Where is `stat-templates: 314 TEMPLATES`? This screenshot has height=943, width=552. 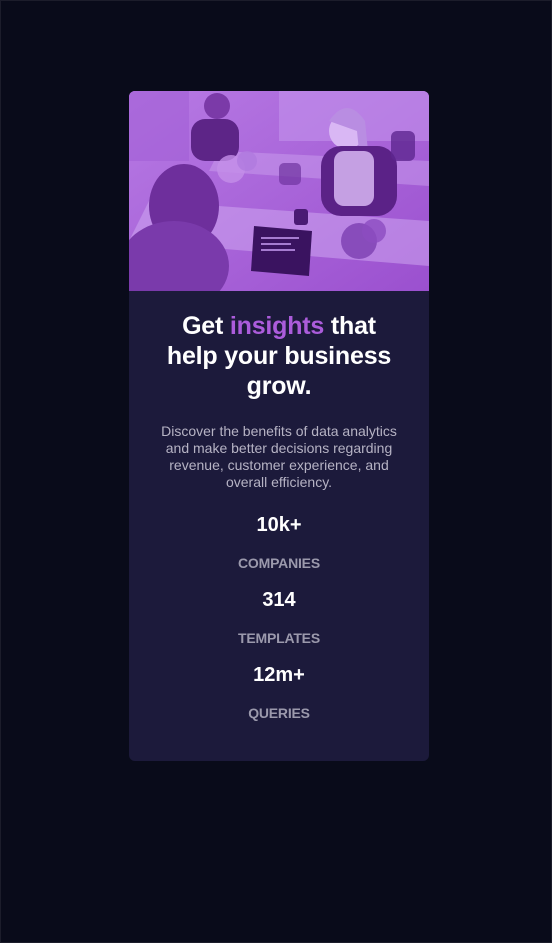 stat-templates: 314 TEMPLATES is located at coordinates (279, 617).